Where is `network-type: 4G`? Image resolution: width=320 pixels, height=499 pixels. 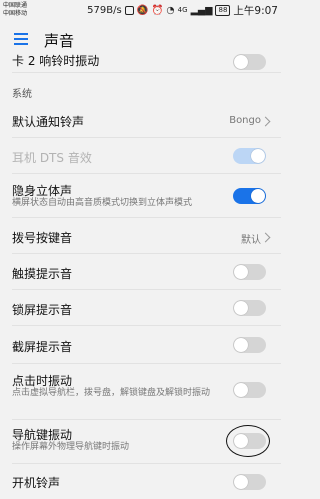
network-type: 4G is located at coordinates (182, 10).